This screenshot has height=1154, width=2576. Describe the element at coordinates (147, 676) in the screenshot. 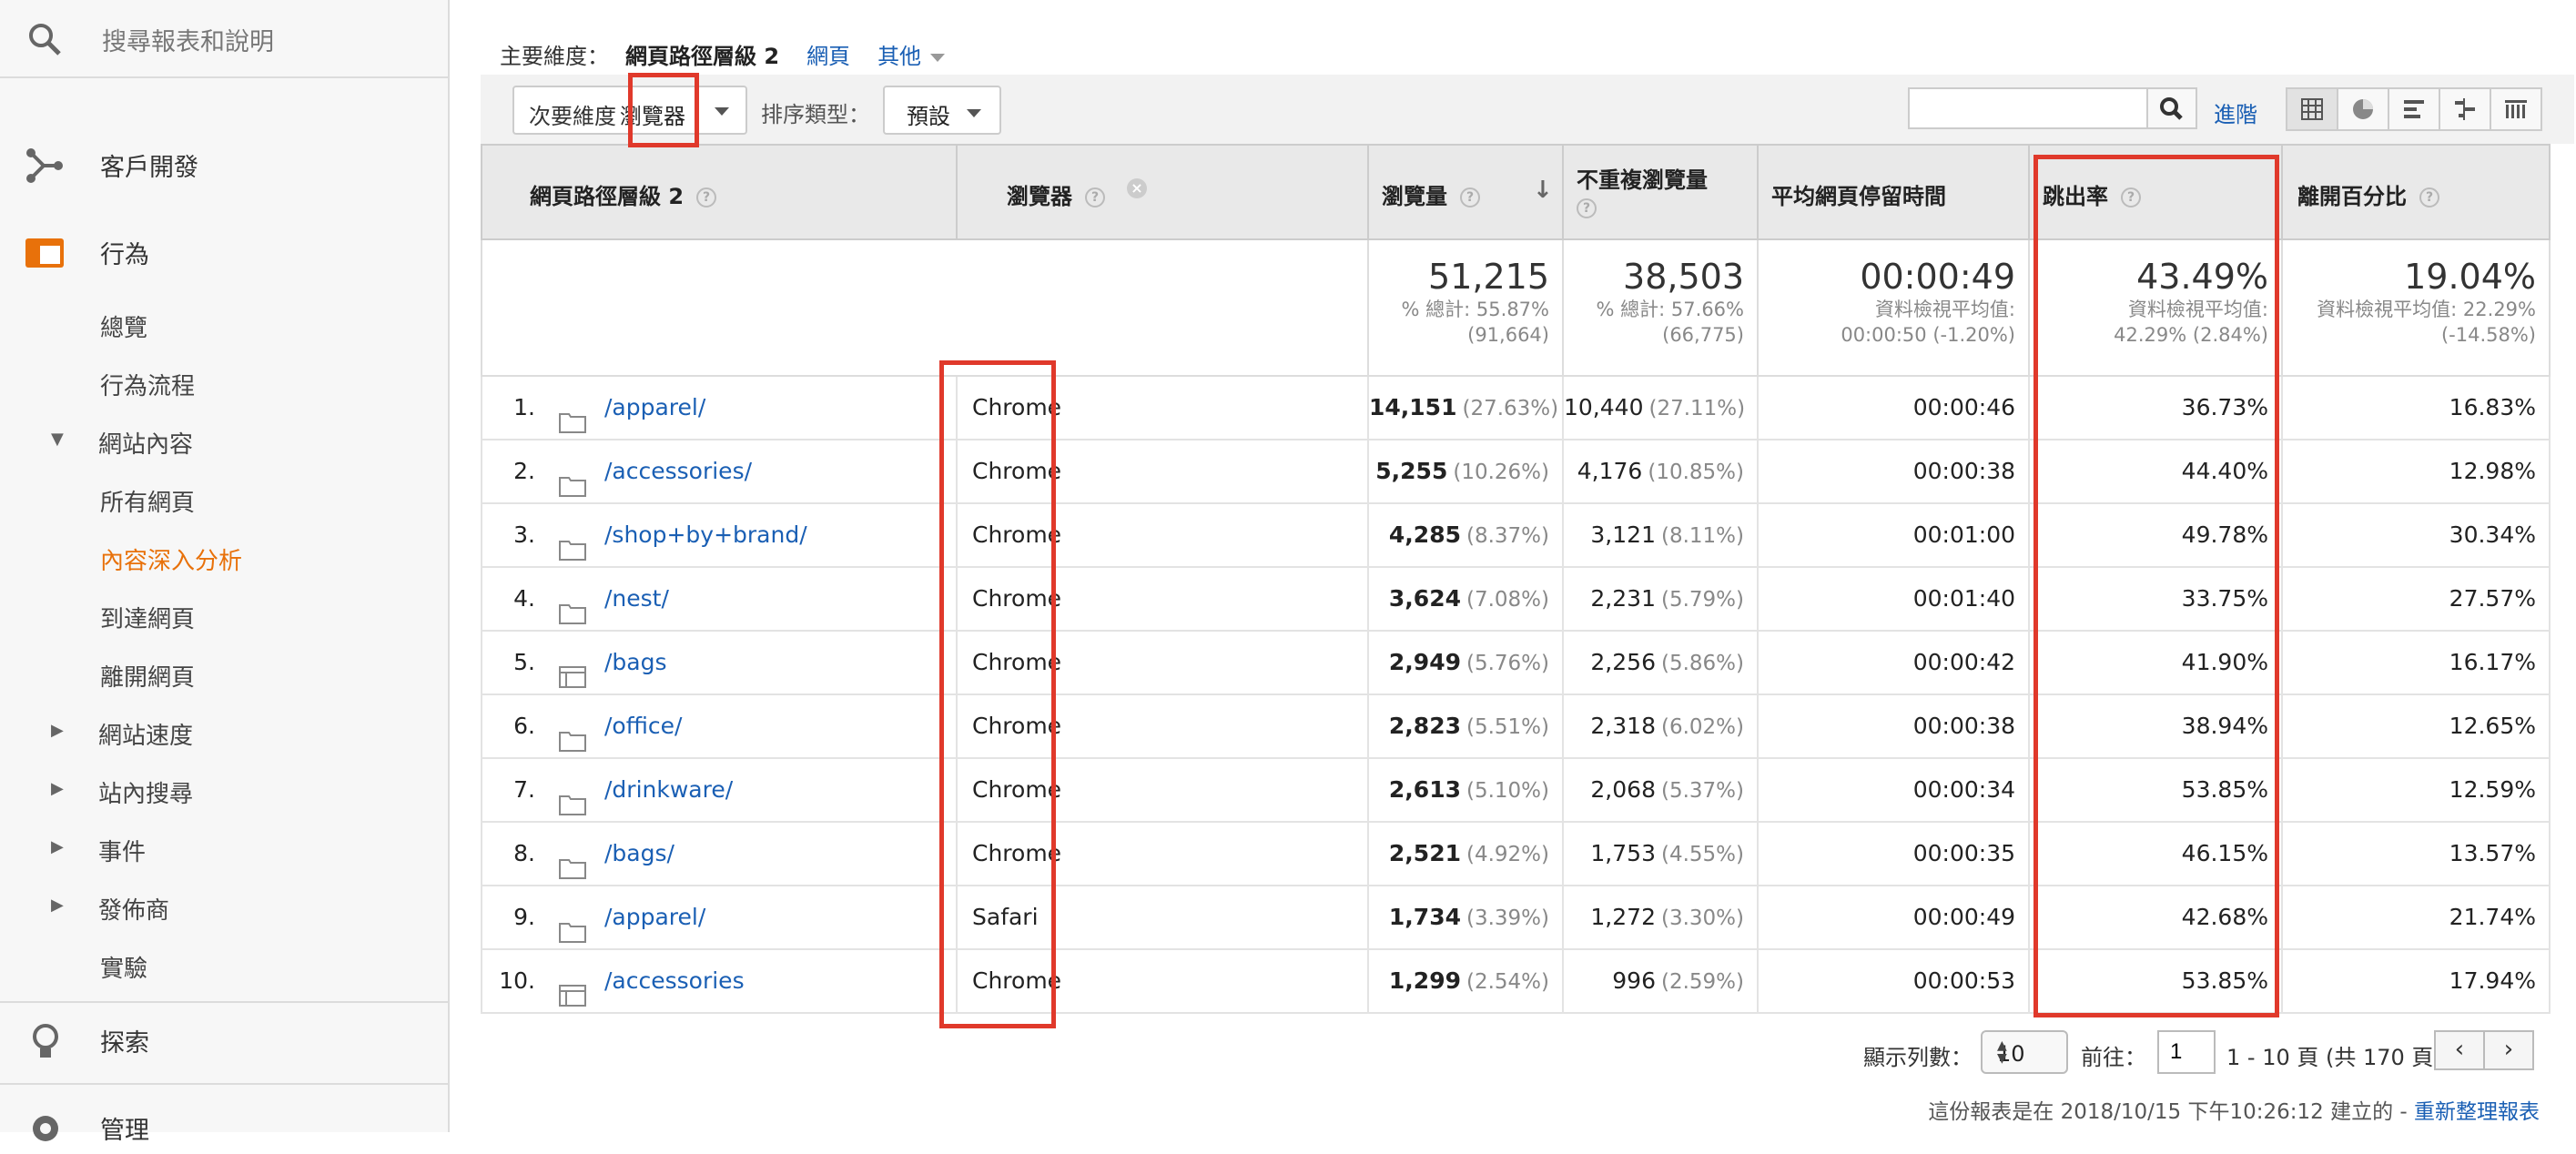

I see `sidebar-item-exit-pages: 離開網頁` at that location.